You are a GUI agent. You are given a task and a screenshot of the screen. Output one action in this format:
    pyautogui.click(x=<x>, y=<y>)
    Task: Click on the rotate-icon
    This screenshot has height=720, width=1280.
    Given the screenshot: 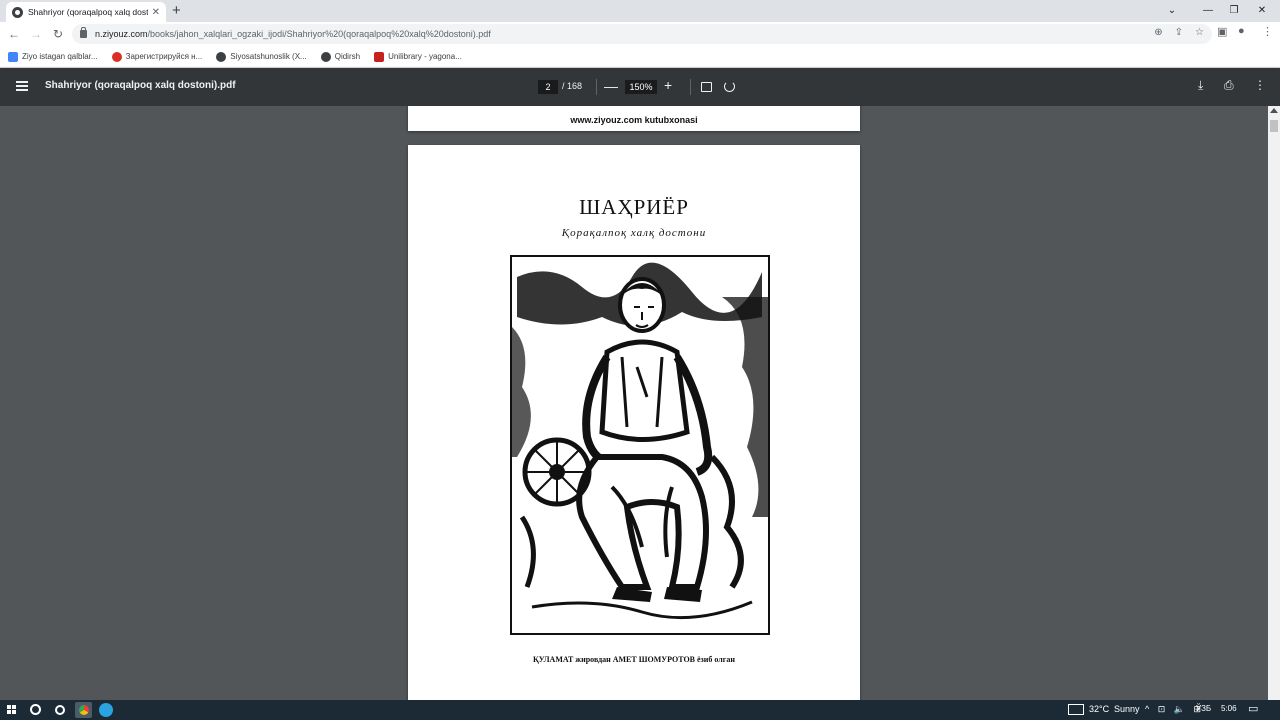 What is the action you would take?
    pyautogui.click(x=729, y=86)
    